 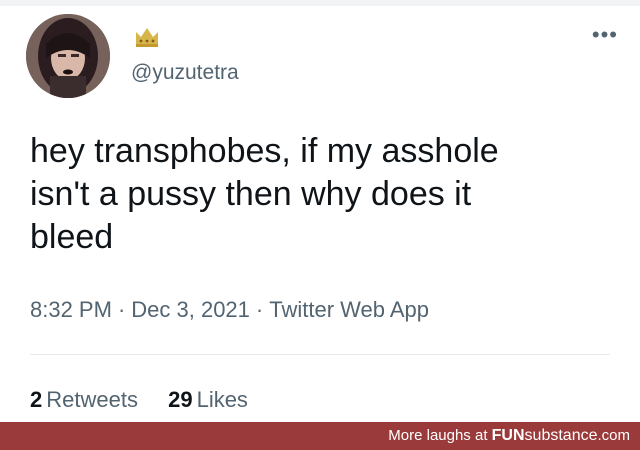 I want to click on avatar-image, so click(x=68, y=56).